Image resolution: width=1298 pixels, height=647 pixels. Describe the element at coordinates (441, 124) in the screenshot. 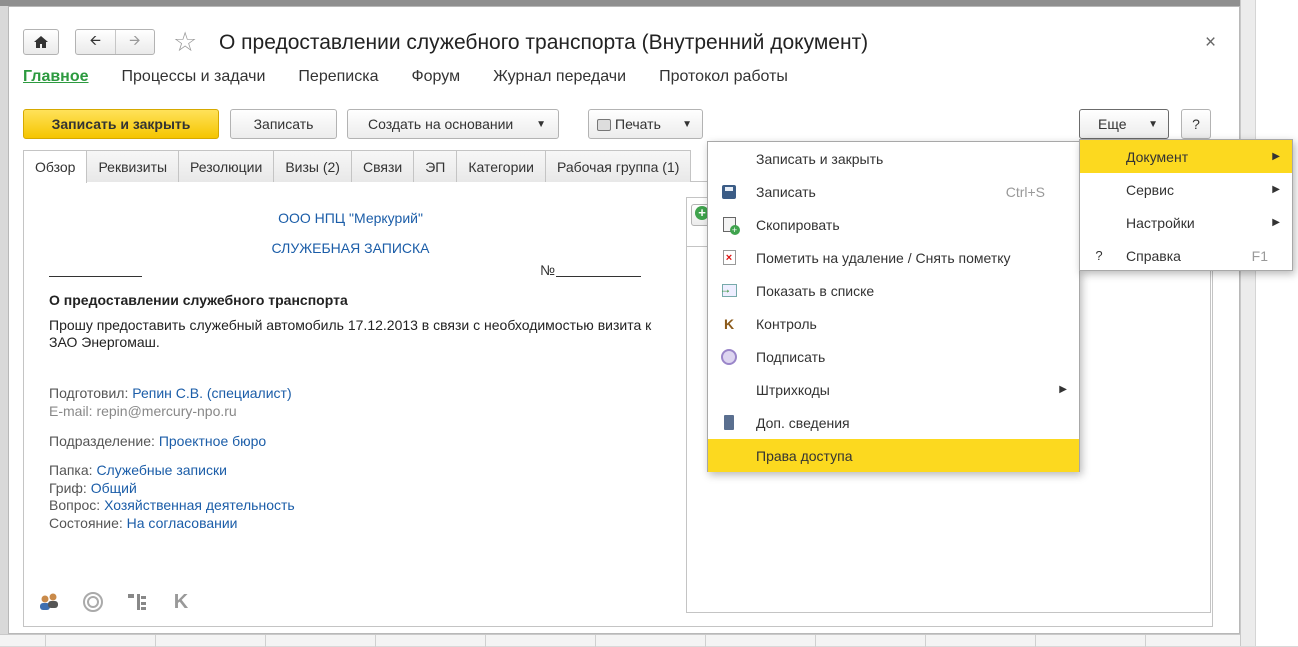

I see `create-based-on-label: Создать на основании` at that location.